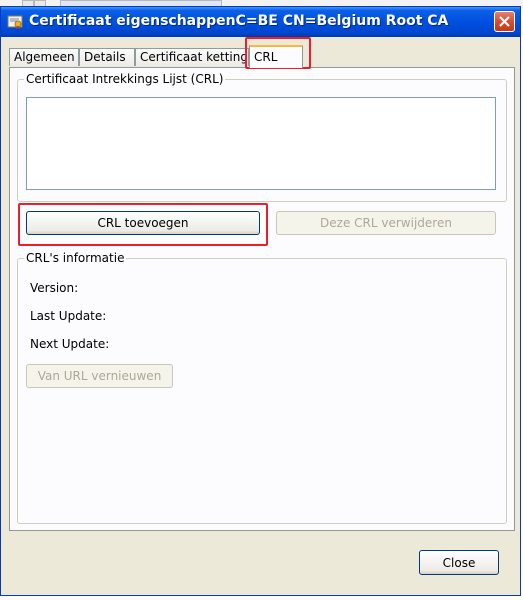  What do you see at coordinates (386, 223) in the screenshot?
I see `remove-crl-button: Deze CRL verwijderen` at bounding box center [386, 223].